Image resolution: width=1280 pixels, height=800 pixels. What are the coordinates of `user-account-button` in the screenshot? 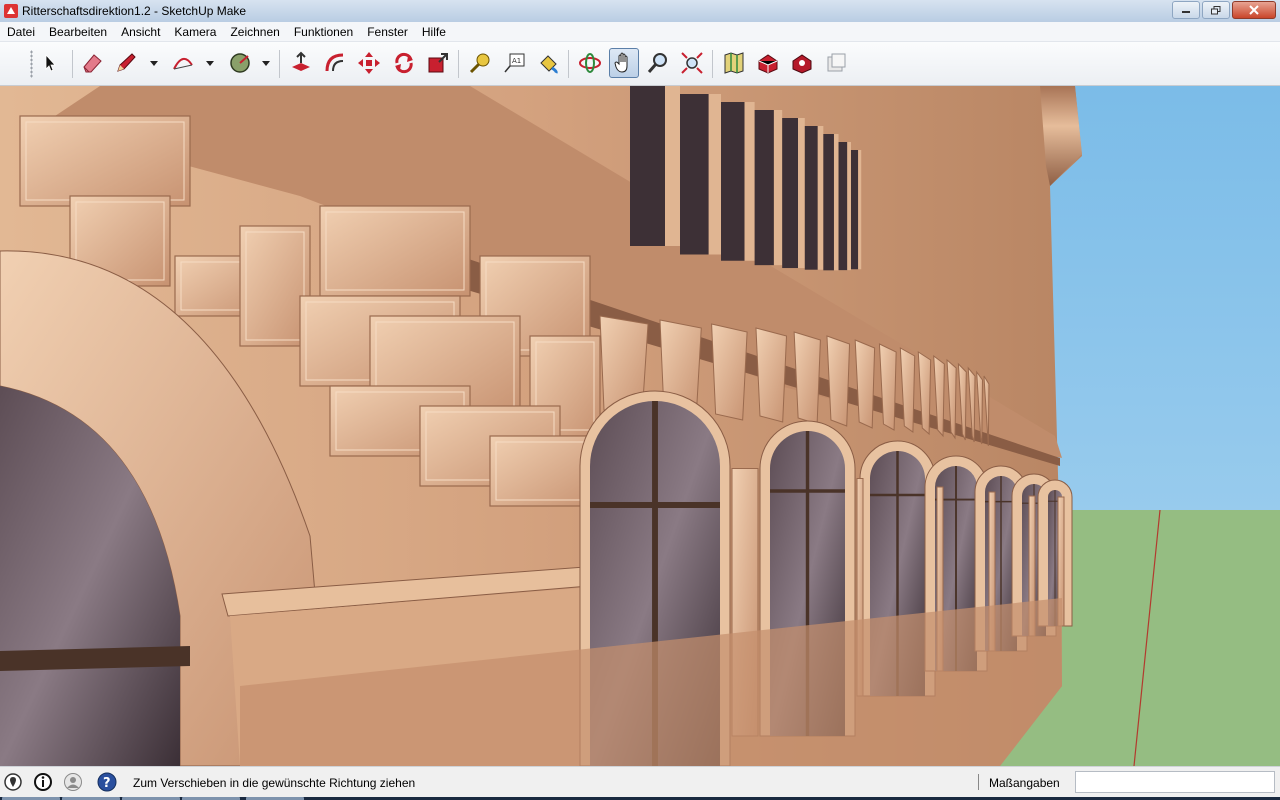 It's located at (73, 782).